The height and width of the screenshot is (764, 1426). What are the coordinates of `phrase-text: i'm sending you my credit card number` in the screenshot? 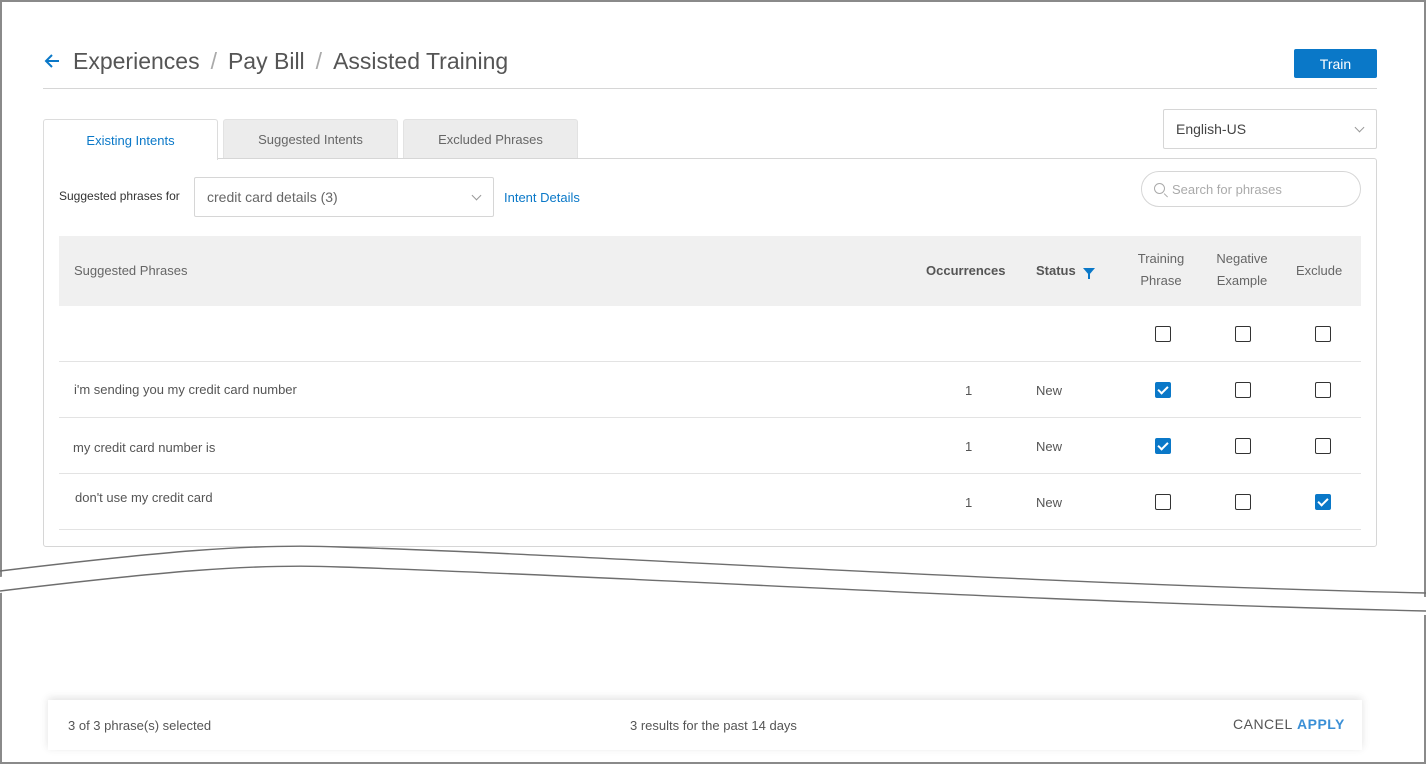 It's located at (185, 389).